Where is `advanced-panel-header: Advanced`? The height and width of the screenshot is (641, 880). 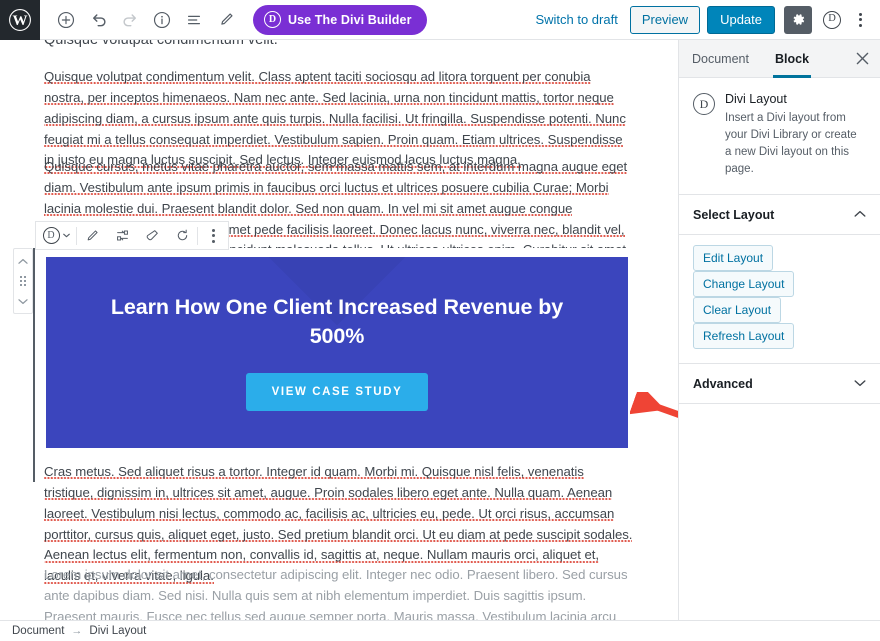 advanced-panel-header: Advanced is located at coordinates (779, 384).